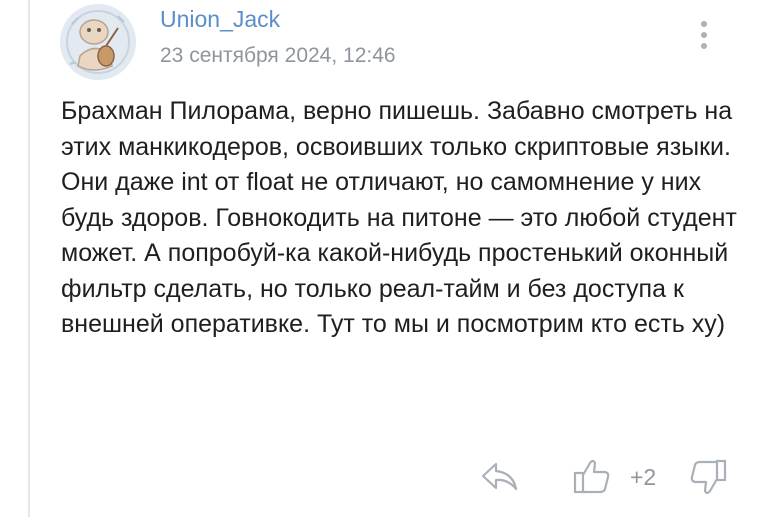 The height and width of the screenshot is (517, 758). I want to click on avatar-image, so click(98, 42).